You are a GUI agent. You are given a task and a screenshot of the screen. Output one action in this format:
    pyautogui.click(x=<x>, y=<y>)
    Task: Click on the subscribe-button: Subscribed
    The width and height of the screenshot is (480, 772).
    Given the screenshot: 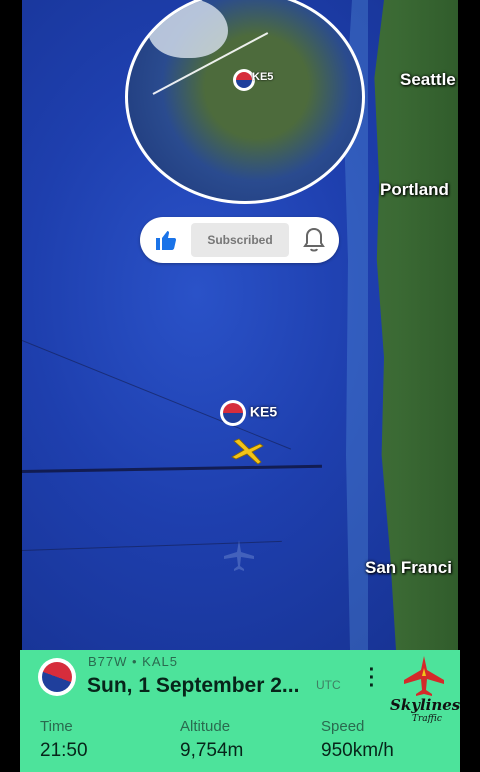 What is the action you would take?
    pyautogui.click(x=240, y=240)
    